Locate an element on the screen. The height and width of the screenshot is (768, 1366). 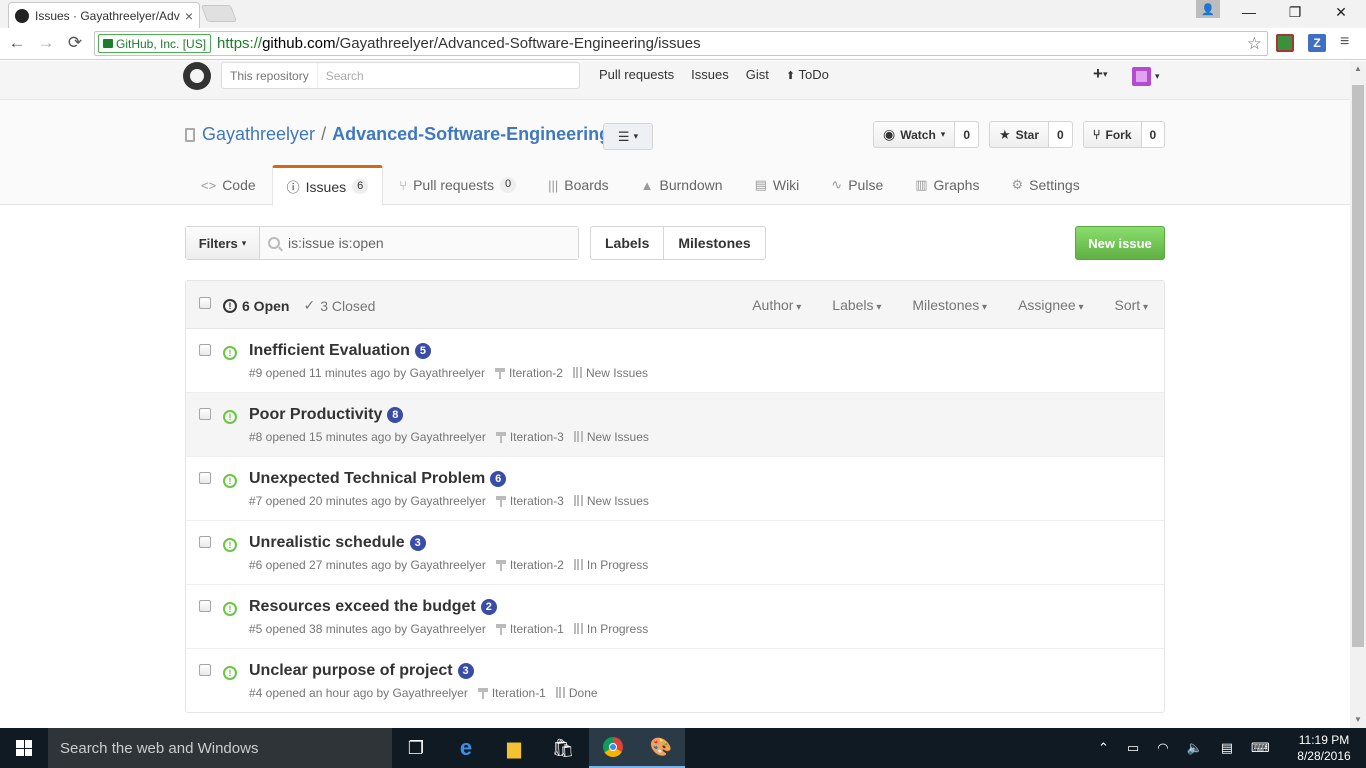
back-icon: ← is located at coordinates (17, 43).